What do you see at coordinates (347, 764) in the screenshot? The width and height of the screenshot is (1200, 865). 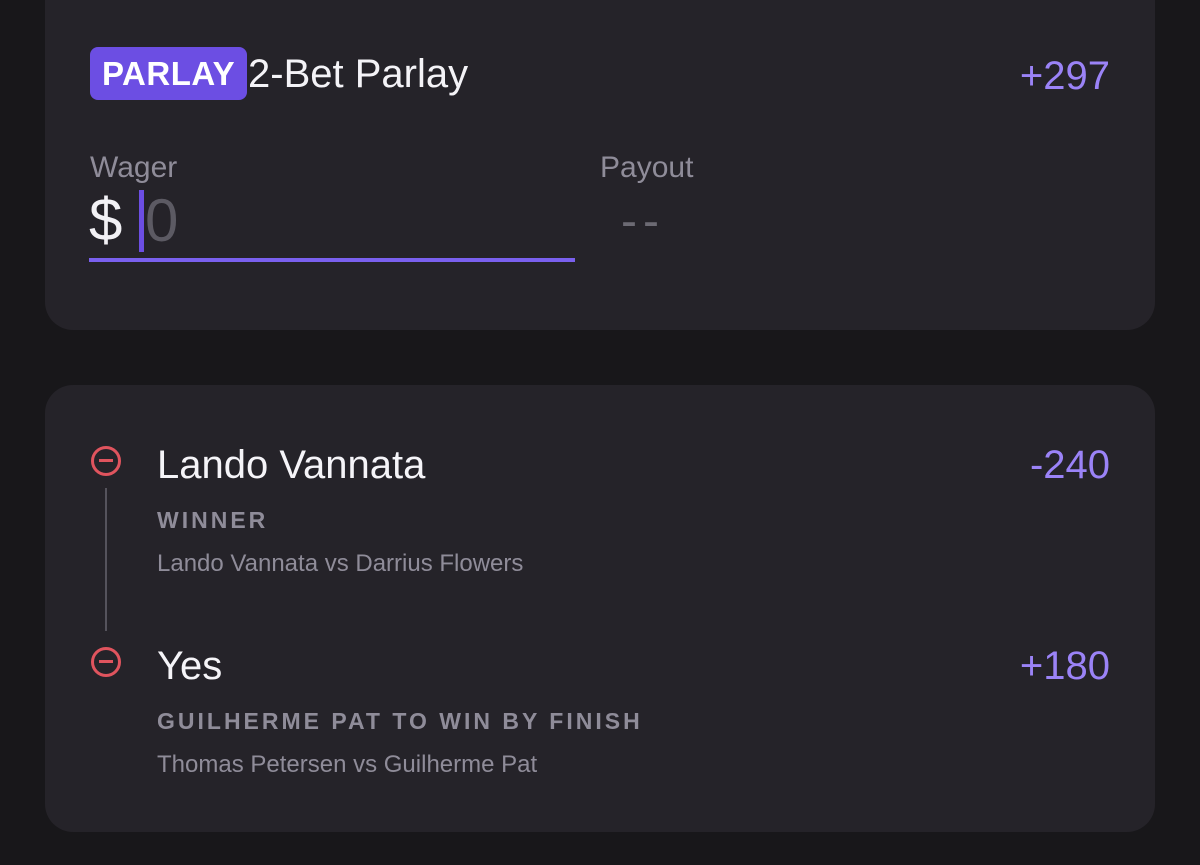 I see `leg-event: Thomas Petersen vs Guilherme Pat` at bounding box center [347, 764].